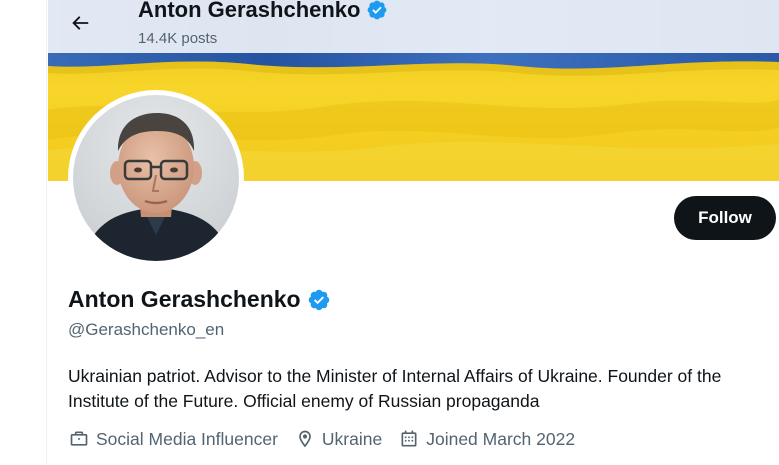 Image resolution: width=779 pixels, height=465 pixels. Describe the element at coordinates (305, 439) in the screenshot. I see `location-pin-icon` at that location.